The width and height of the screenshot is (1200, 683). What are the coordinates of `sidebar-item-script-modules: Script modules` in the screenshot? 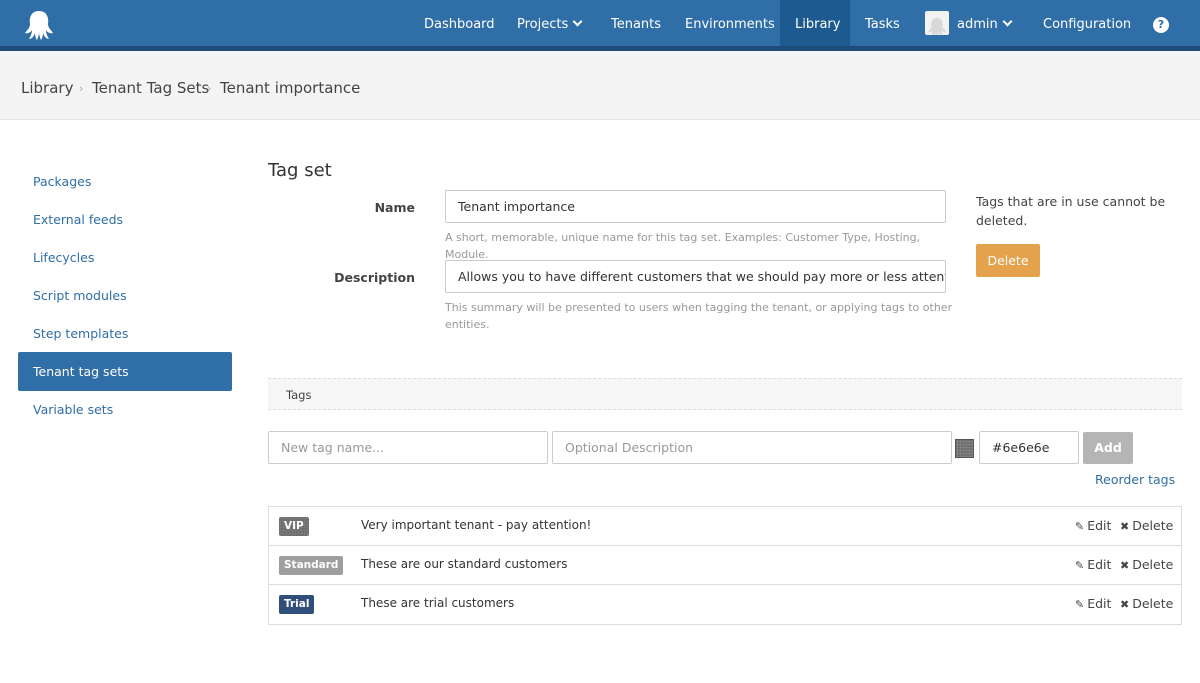 It's located at (125, 296).